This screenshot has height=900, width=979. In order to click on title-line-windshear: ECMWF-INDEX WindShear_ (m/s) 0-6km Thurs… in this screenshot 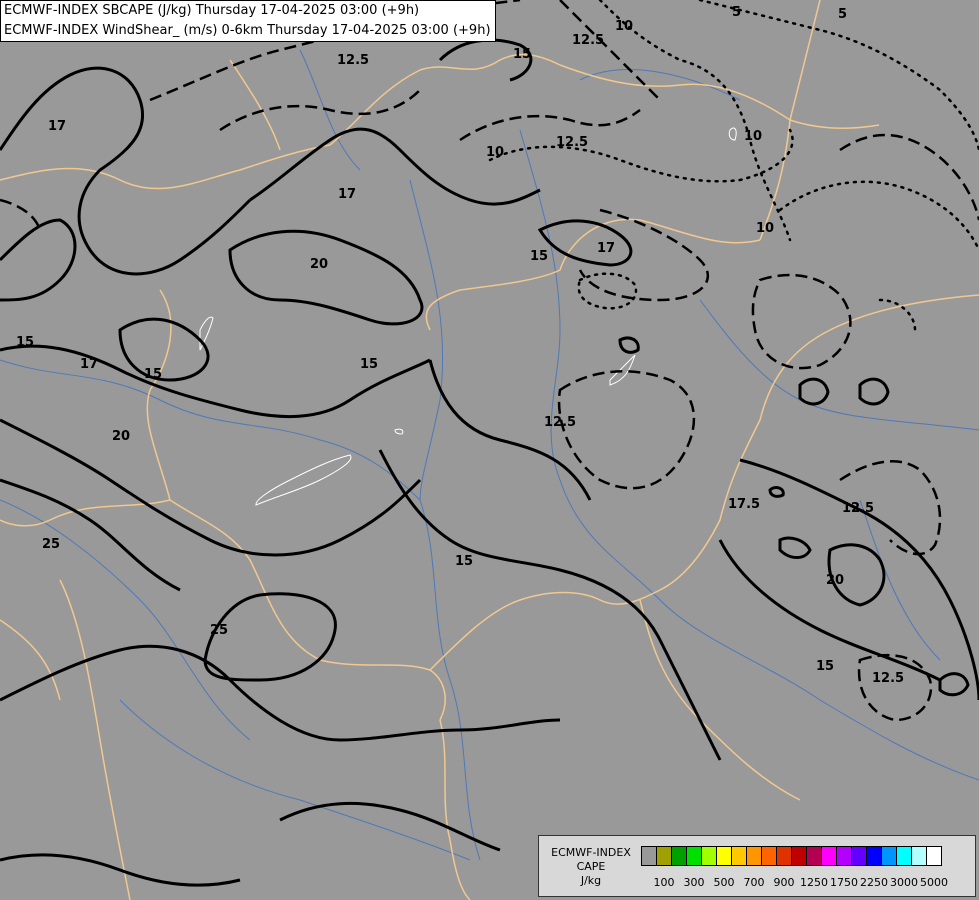, I will do `click(247, 30)`.